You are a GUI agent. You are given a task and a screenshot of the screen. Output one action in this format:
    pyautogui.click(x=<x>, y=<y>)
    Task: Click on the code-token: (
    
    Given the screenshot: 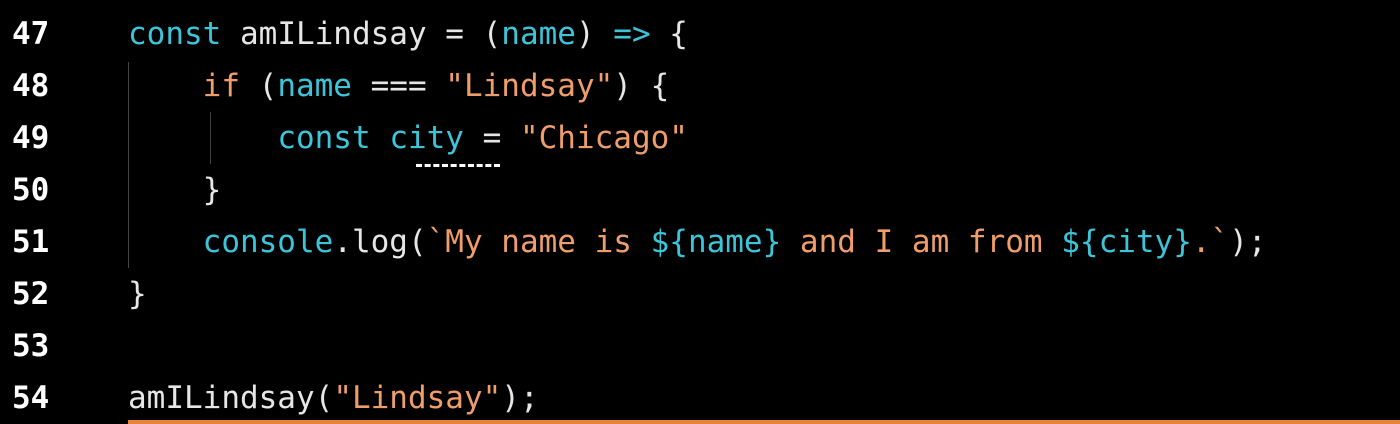 What is the action you would take?
    pyautogui.click(x=258, y=86)
    